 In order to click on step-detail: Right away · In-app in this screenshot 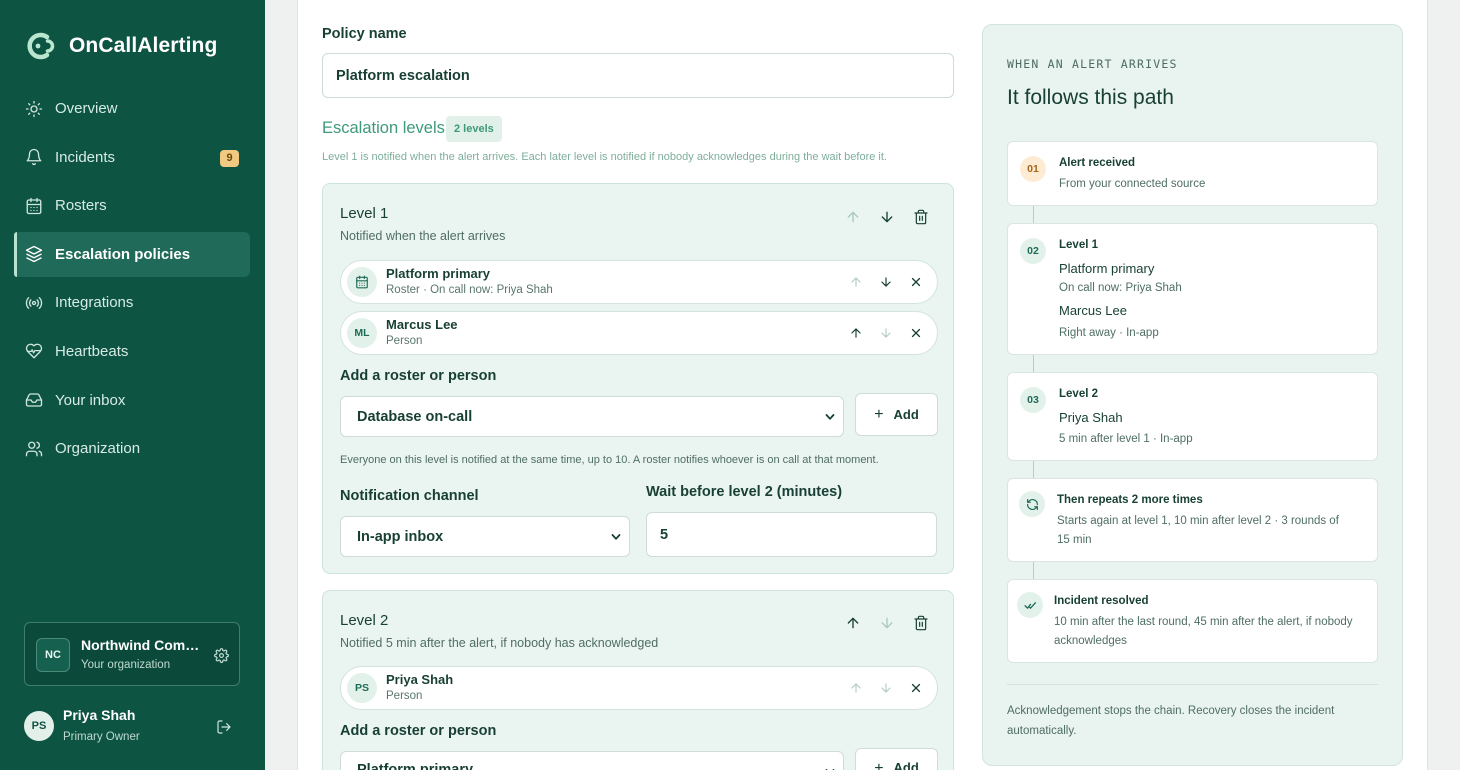, I will do `click(1109, 333)`.